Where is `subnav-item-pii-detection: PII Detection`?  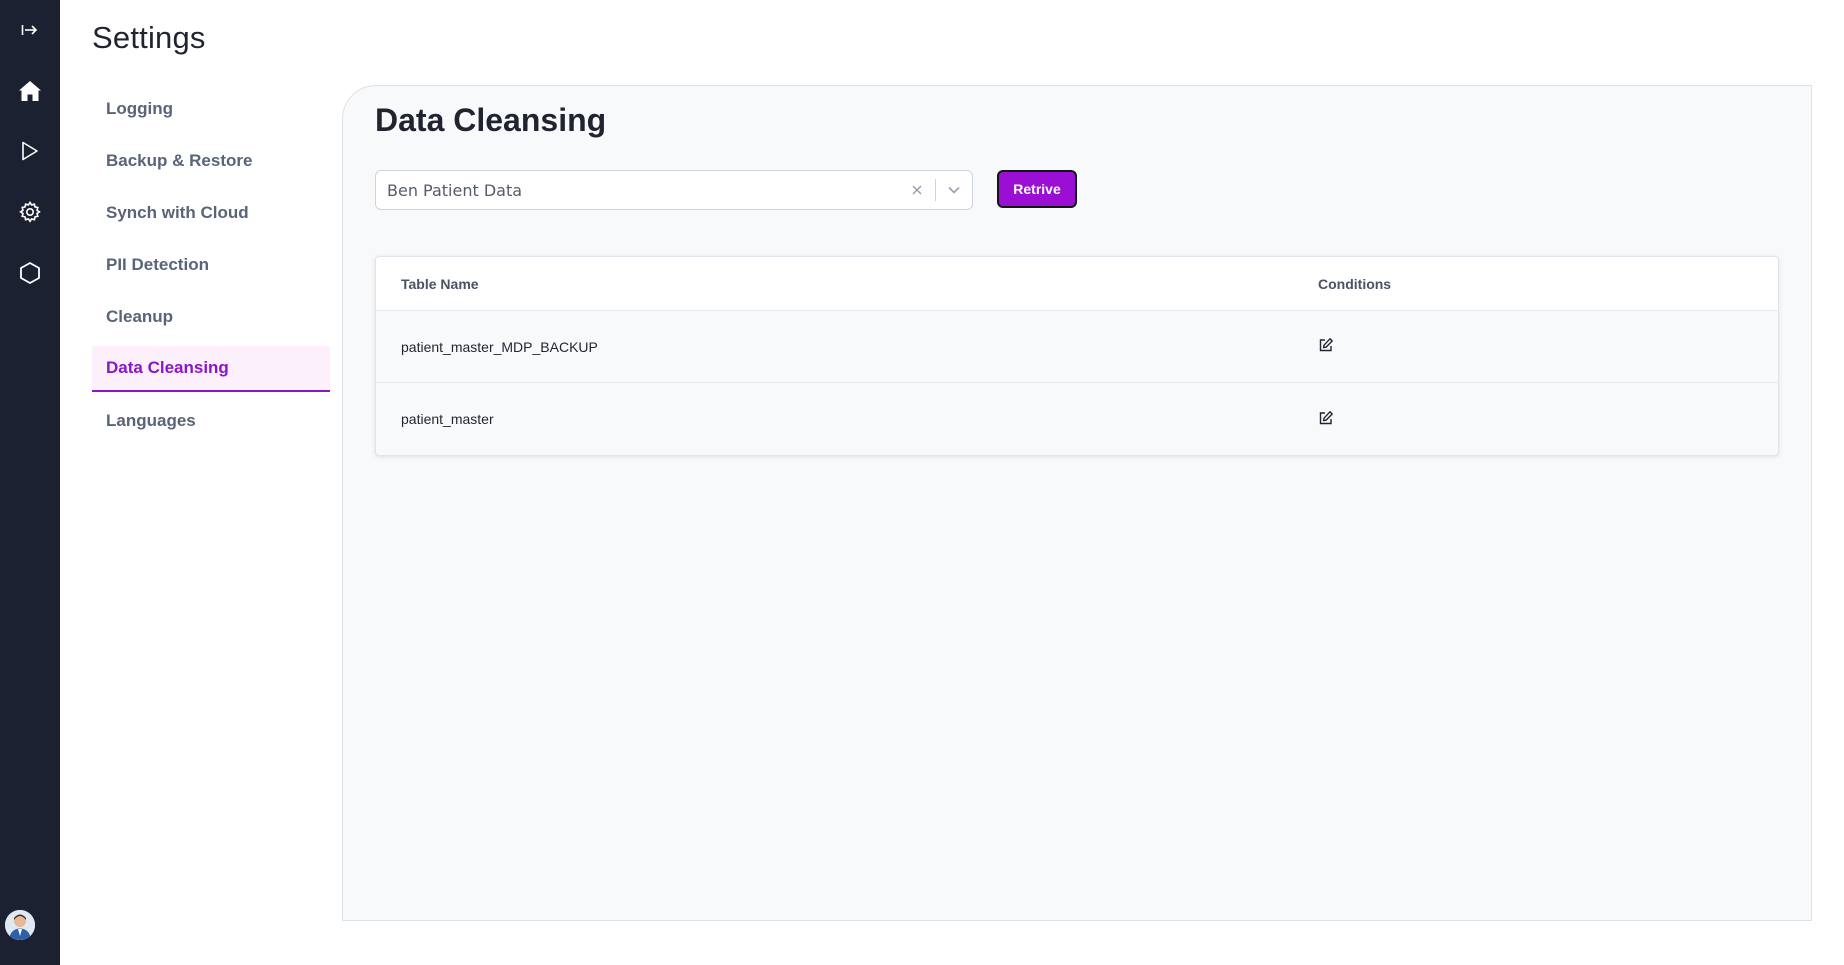 subnav-item-pii-detection: PII Detection is located at coordinates (211, 265).